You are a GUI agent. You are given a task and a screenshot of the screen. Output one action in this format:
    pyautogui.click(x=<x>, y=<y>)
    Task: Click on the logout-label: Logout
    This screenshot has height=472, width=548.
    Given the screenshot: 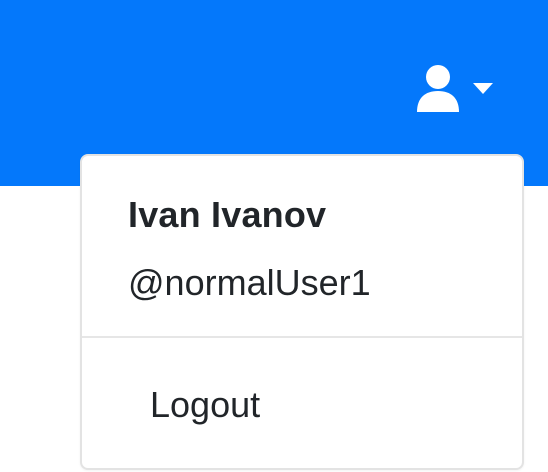 What is the action you would take?
    pyautogui.click(x=205, y=404)
    